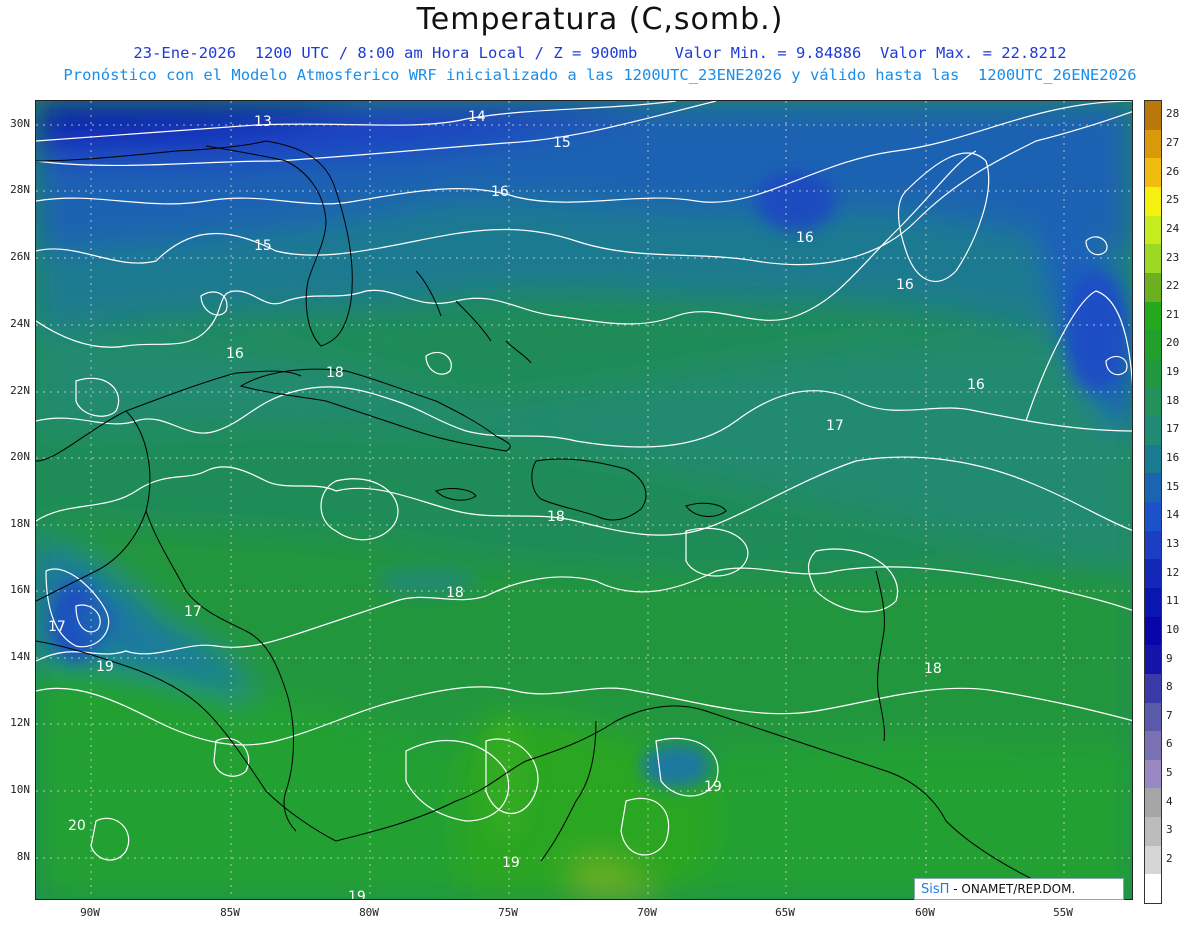 Image resolution: width=1200 pixels, height=927 pixels. I want to click on map-title: Temperatura (C,somb.), so click(600, 19).